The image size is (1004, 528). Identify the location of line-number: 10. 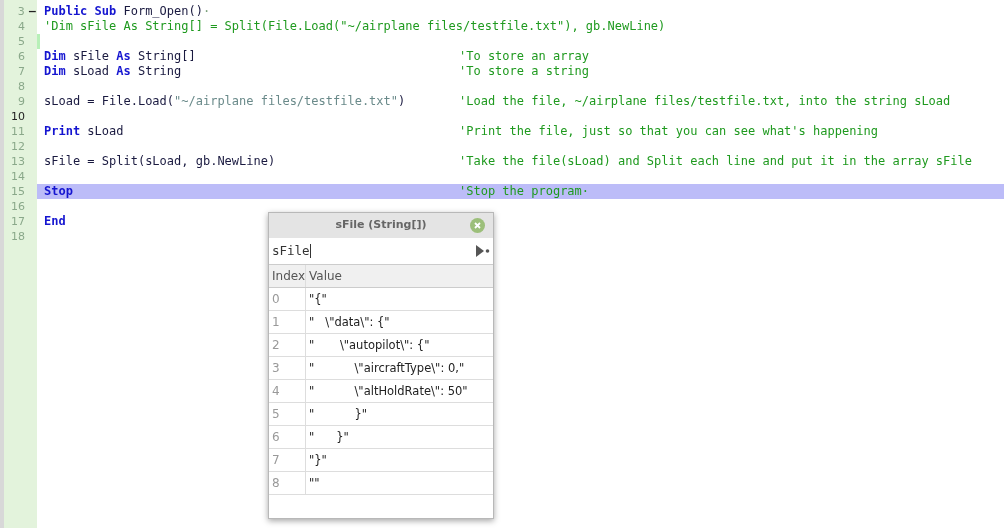
(17, 116).